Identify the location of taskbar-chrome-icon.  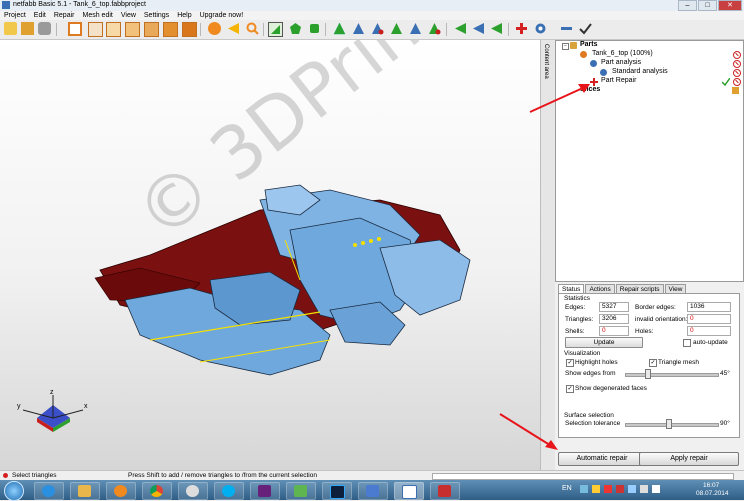
(157, 491).